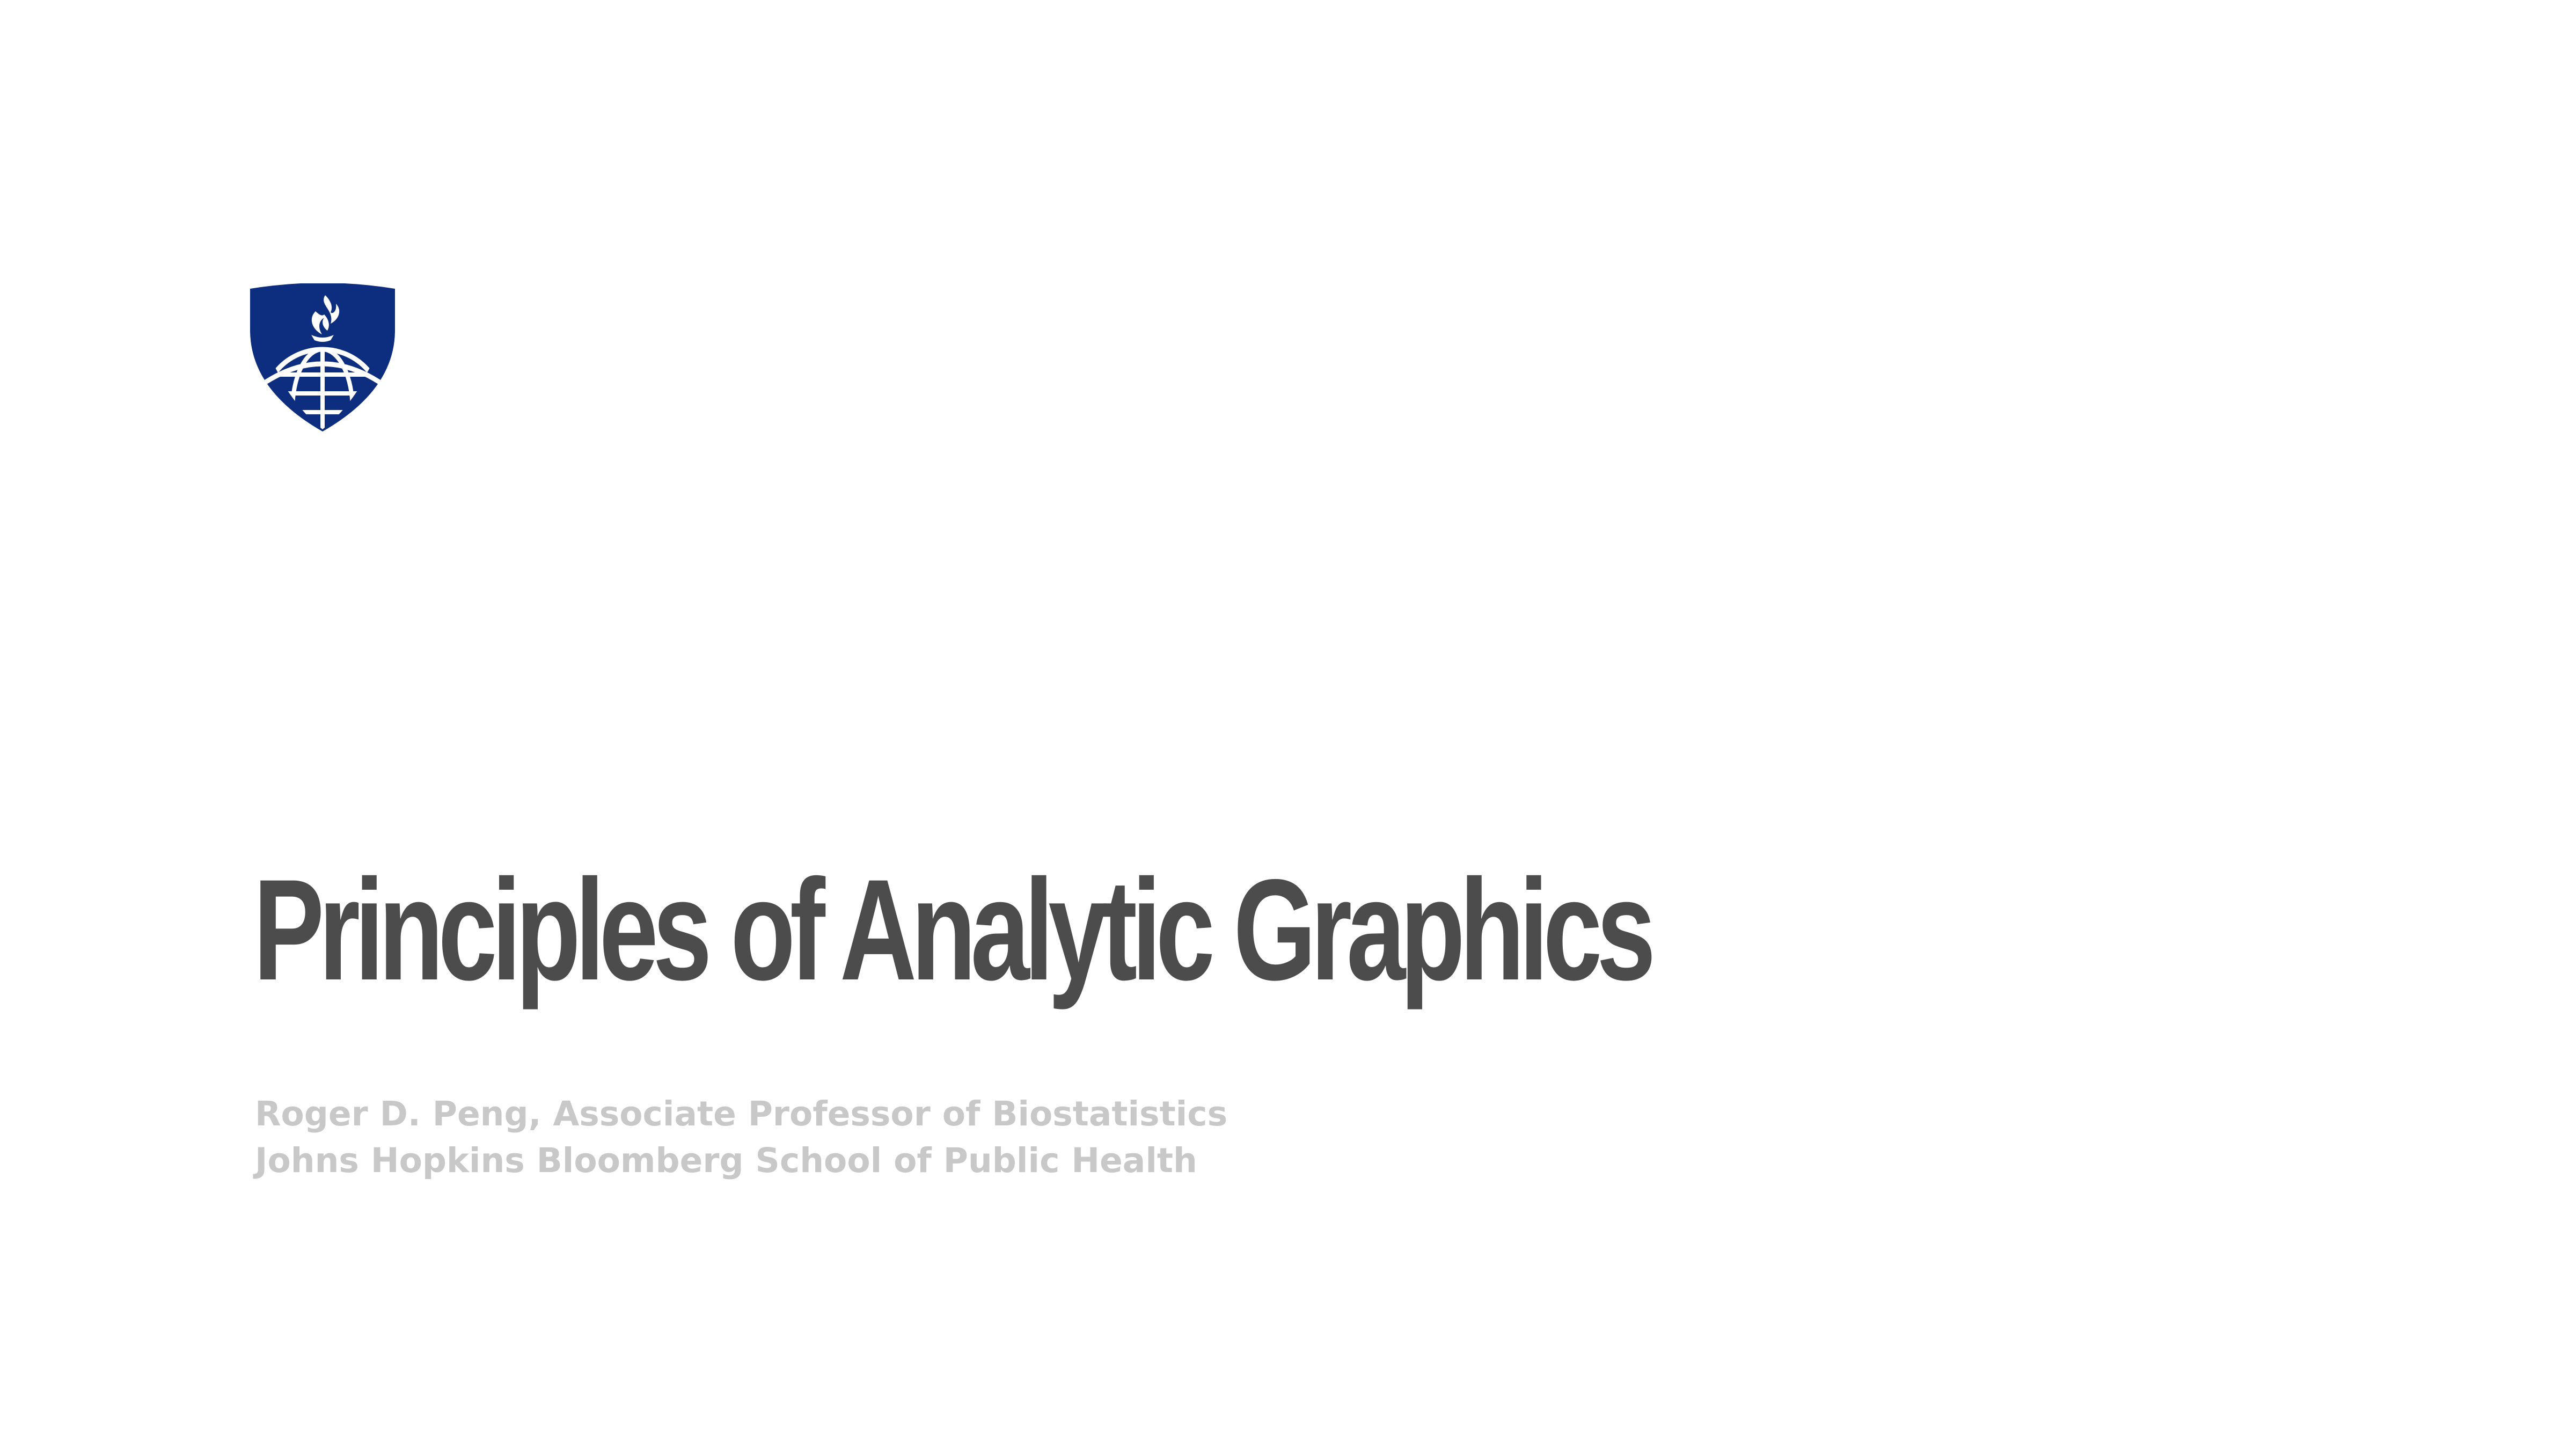 This screenshot has height=1449, width=2576. I want to click on slide-title: Principles of Analytic Graphics, so click(954, 929).